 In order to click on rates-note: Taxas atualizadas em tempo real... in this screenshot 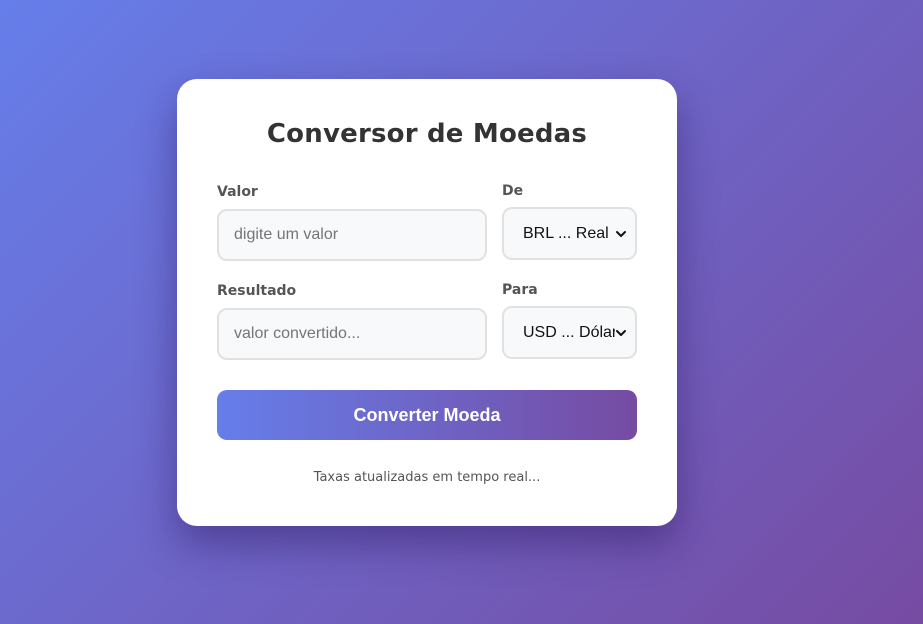, I will do `click(427, 477)`.